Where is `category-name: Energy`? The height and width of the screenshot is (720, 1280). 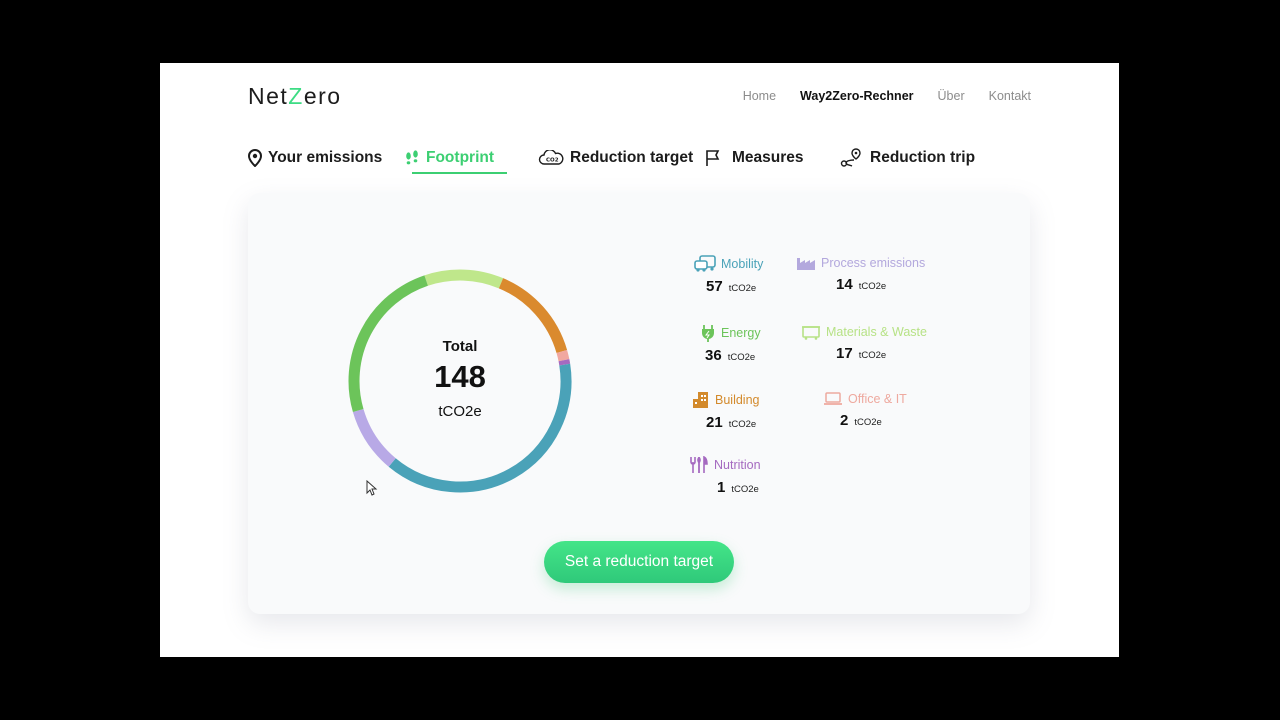 category-name: Energy is located at coordinates (741, 333).